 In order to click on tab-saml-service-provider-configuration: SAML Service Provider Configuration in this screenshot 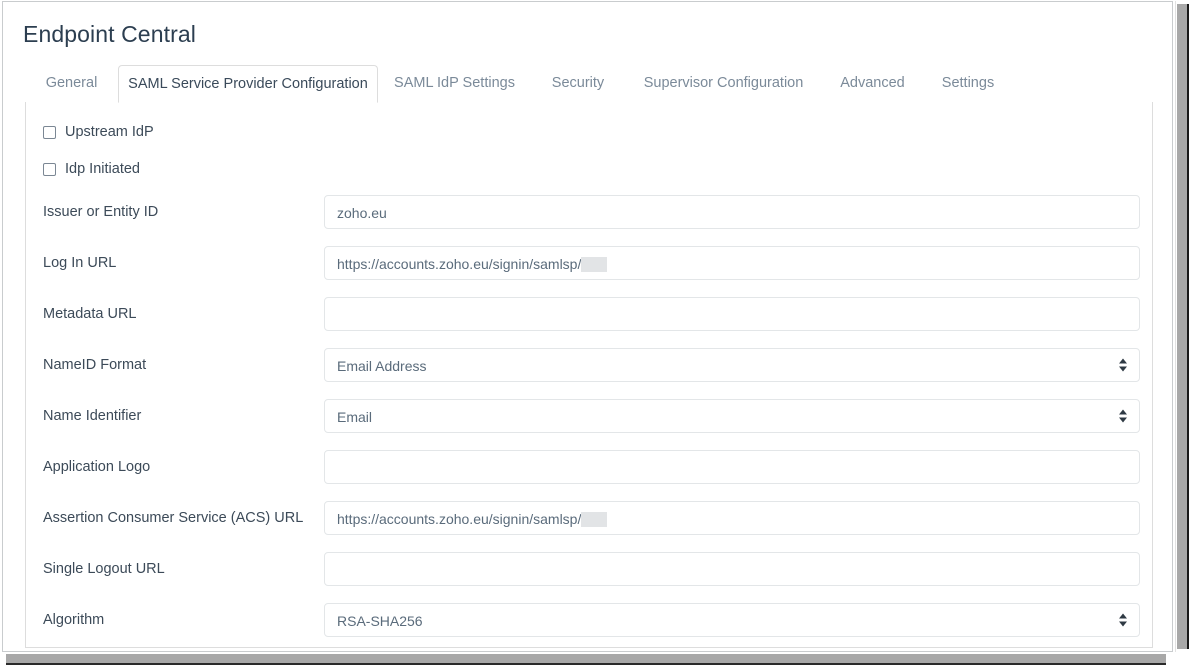, I will do `click(248, 84)`.